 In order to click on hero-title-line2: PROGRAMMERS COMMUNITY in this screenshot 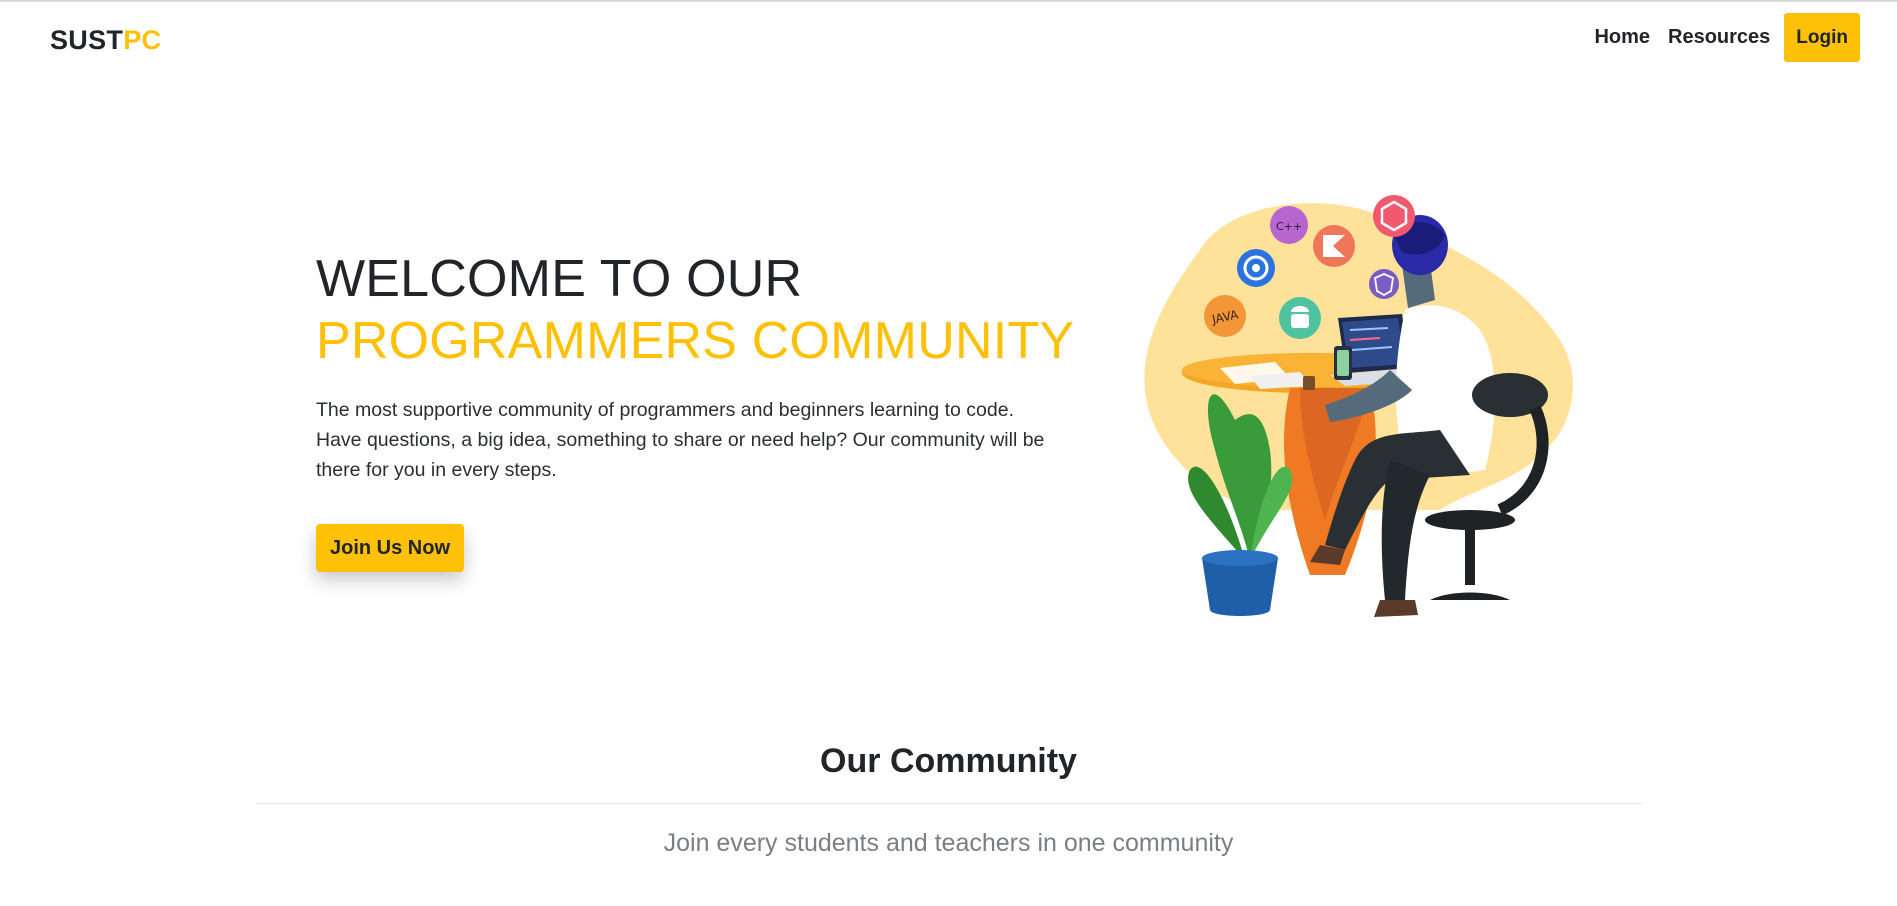, I will do `click(695, 341)`.